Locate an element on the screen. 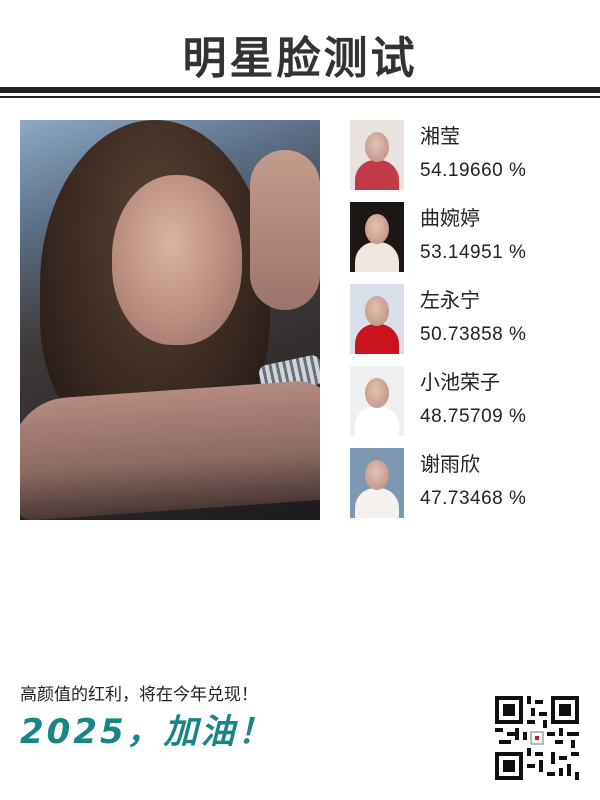 The height and width of the screenshot is (800, 600). photo-face is located at coordinates (177, 260).